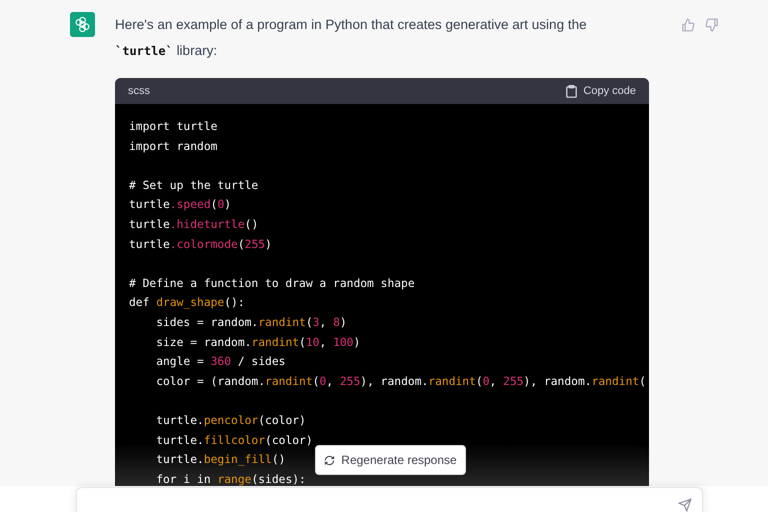 The width and height of the screenshot is (768, 512). Describe the element at coordinates (330, 460) in the screenshot. I see `refresh-icon` at that location.